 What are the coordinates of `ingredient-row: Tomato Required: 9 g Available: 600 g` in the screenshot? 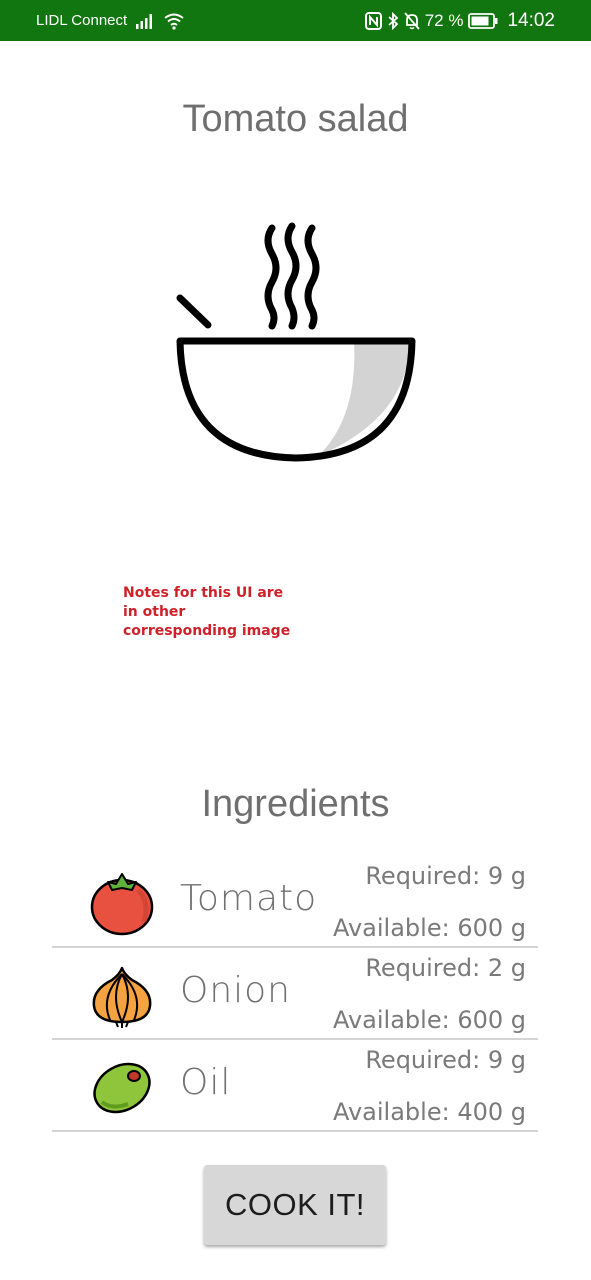 It's located at (295, 902).